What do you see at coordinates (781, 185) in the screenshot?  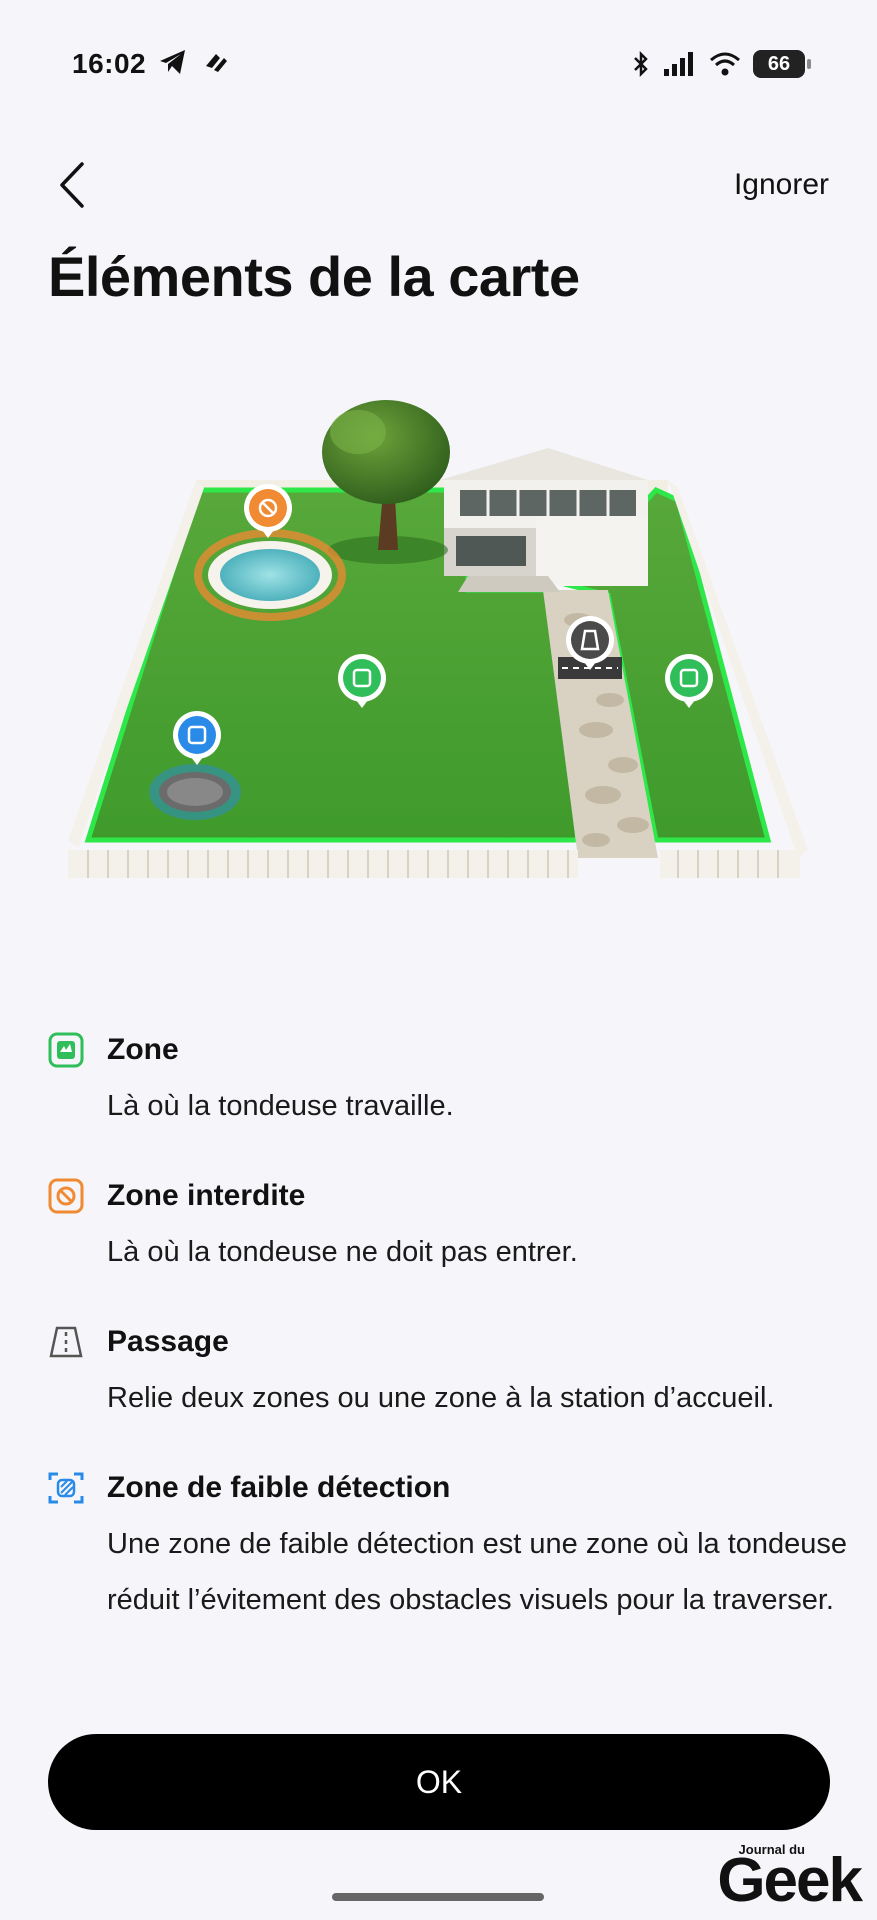 I see `skip-button: Ignorer` at bounding box center [781, 185].